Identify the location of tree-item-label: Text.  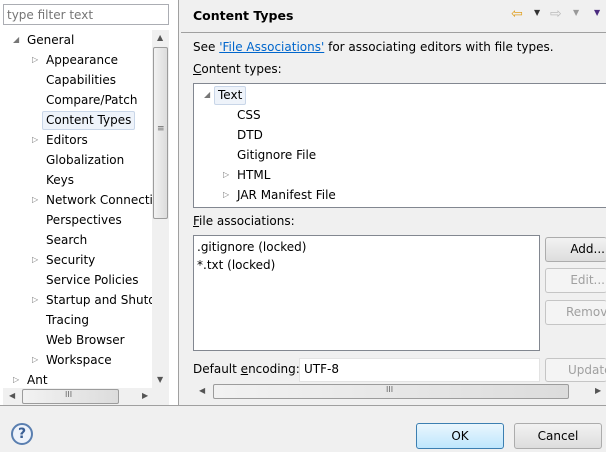
(230, 95).